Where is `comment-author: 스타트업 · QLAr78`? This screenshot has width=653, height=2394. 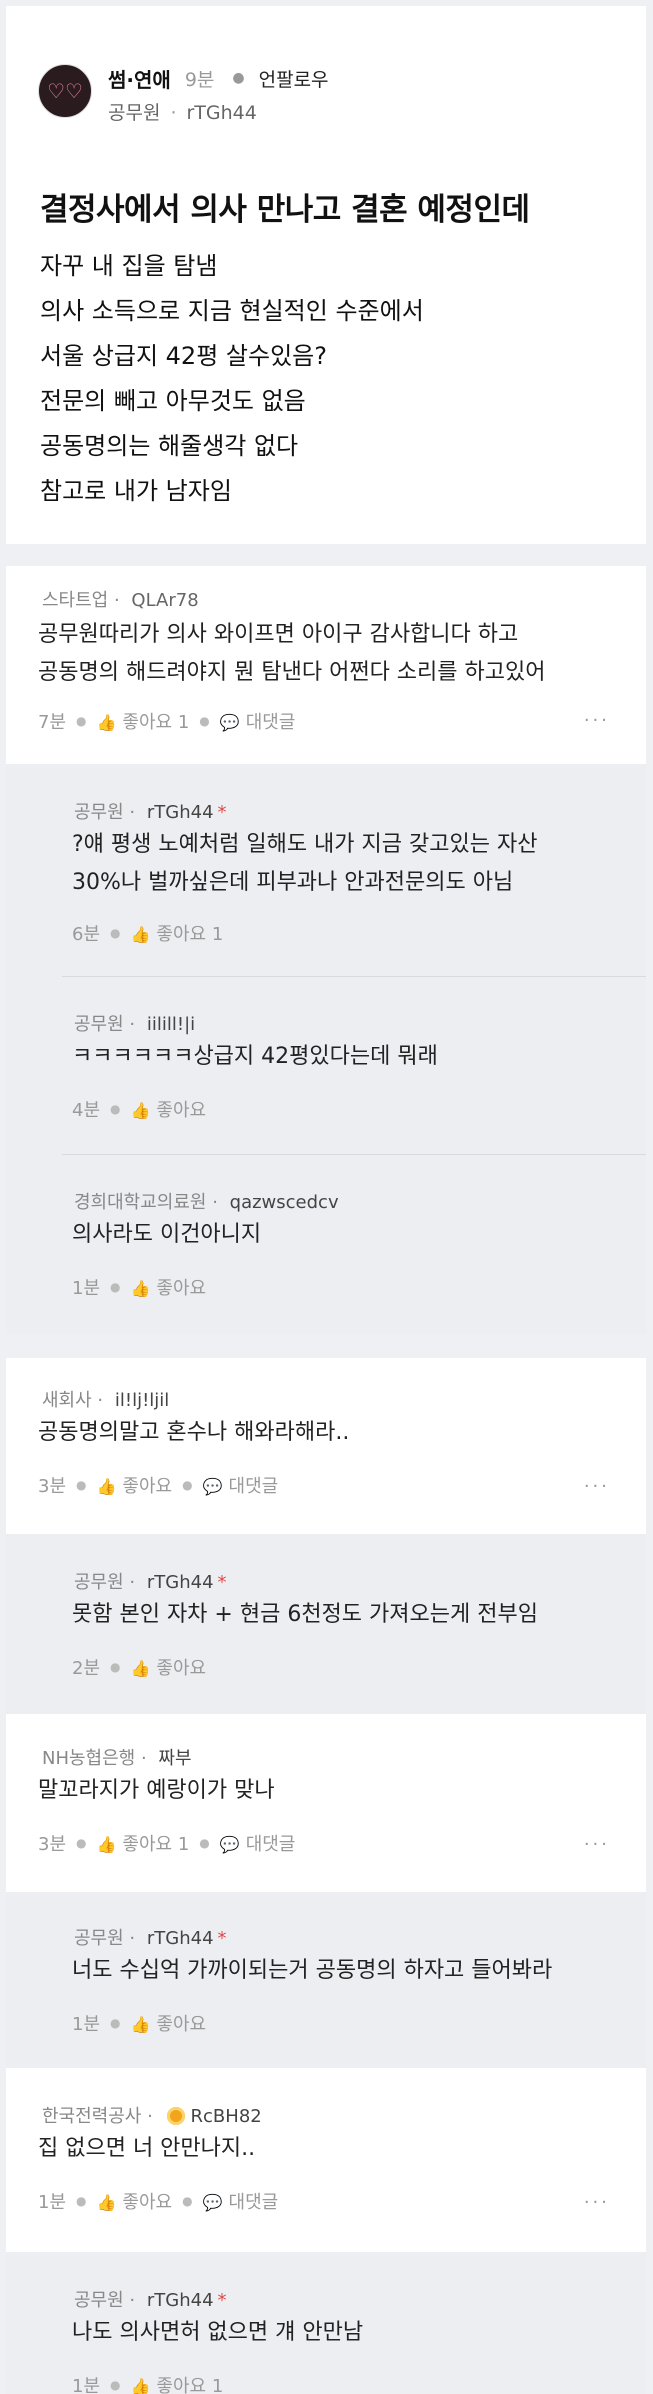
comment-author: 스타트업 · QLAr78 is located at coordinates (120, 599).